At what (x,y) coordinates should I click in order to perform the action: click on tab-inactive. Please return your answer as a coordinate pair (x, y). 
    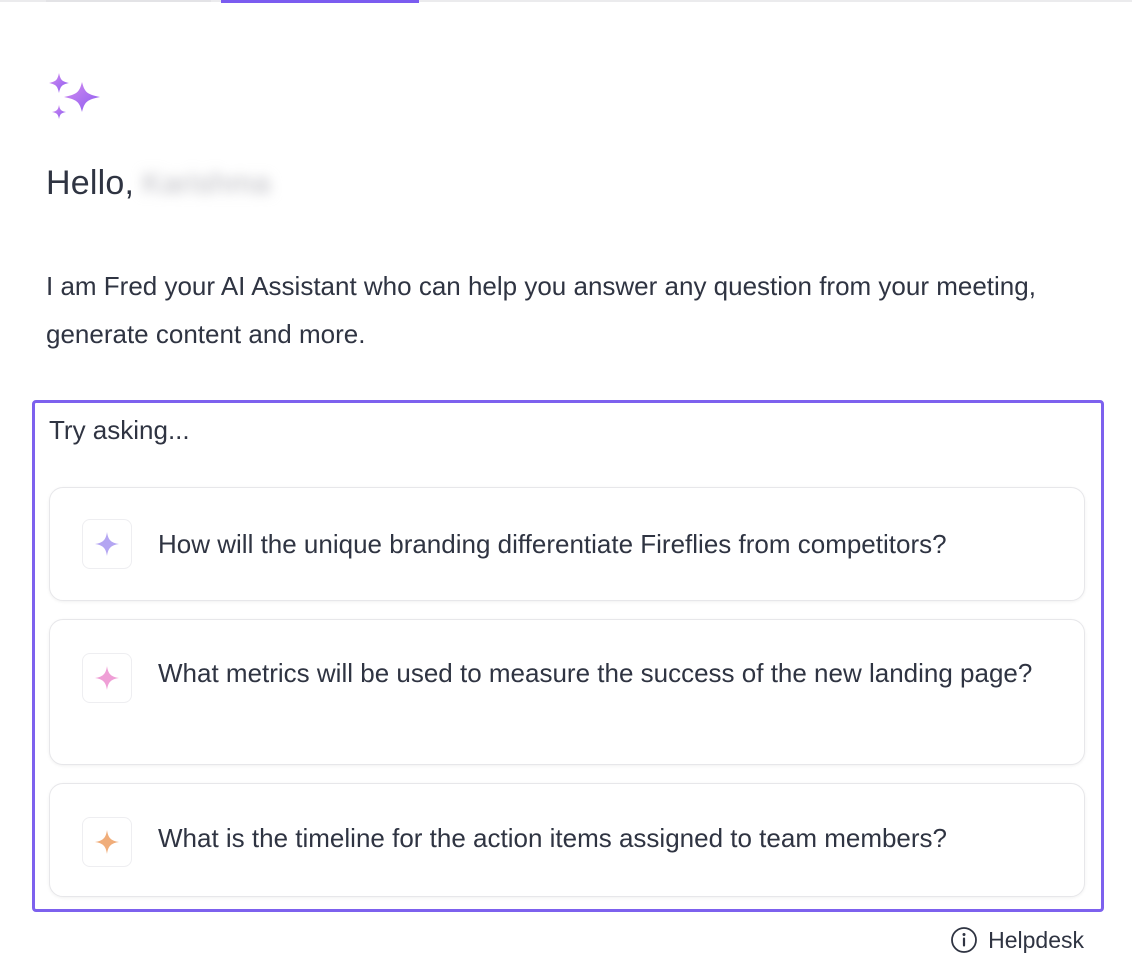
    Looking at the image, I should click on (128, 1).